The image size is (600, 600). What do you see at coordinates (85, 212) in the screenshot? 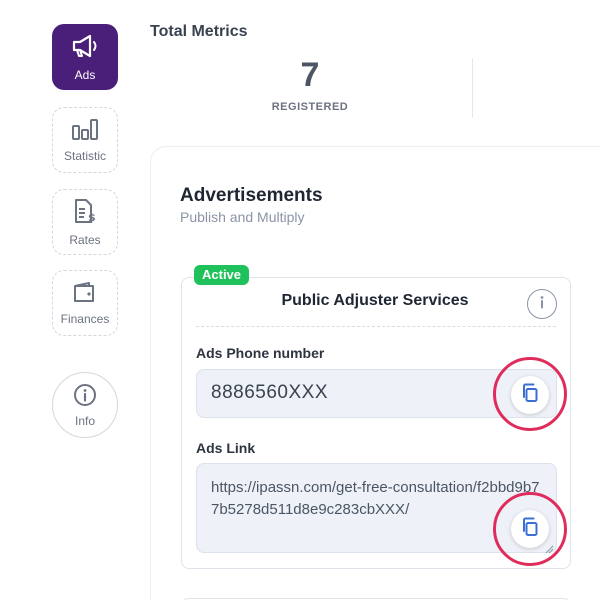
I see `rates-document-icon: $` at bounding box center [85, 212].